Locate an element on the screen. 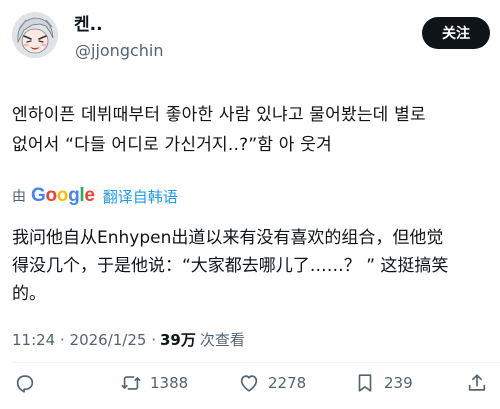 The width and height of the screenshot is (500, 409). bookmark-count: 239 is located at coordinates (398, 383).